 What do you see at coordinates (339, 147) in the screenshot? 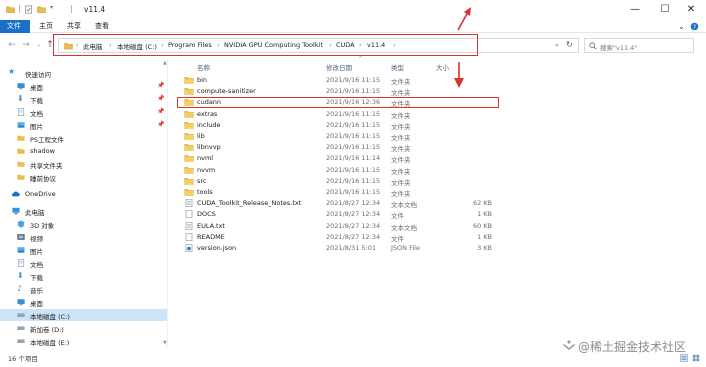
I see `file-row-libnvvp: libnvvp 2021/9/16 11:15 文件夹` at bounding box center [339, 147].